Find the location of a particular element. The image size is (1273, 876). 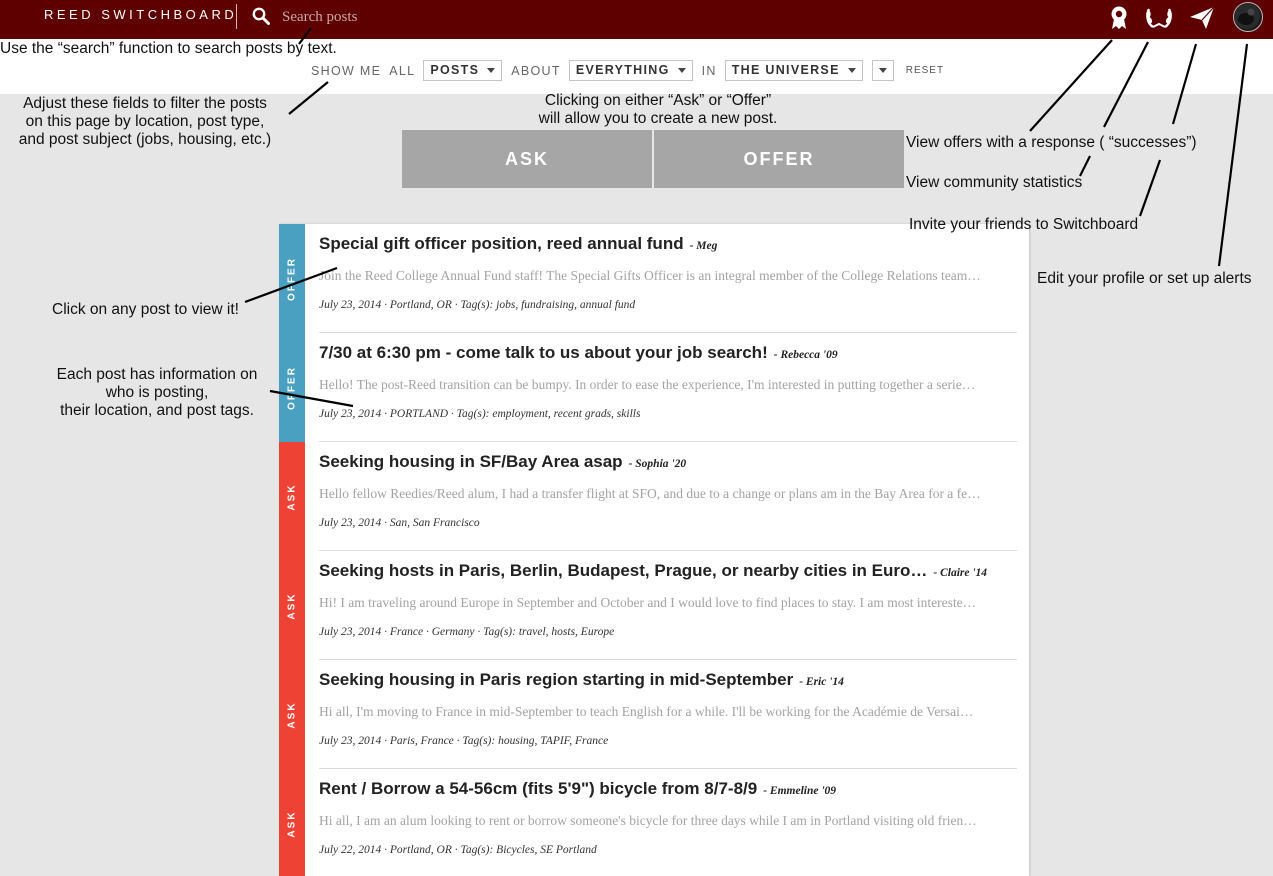

search-icon is located at coordinates (261, 16).